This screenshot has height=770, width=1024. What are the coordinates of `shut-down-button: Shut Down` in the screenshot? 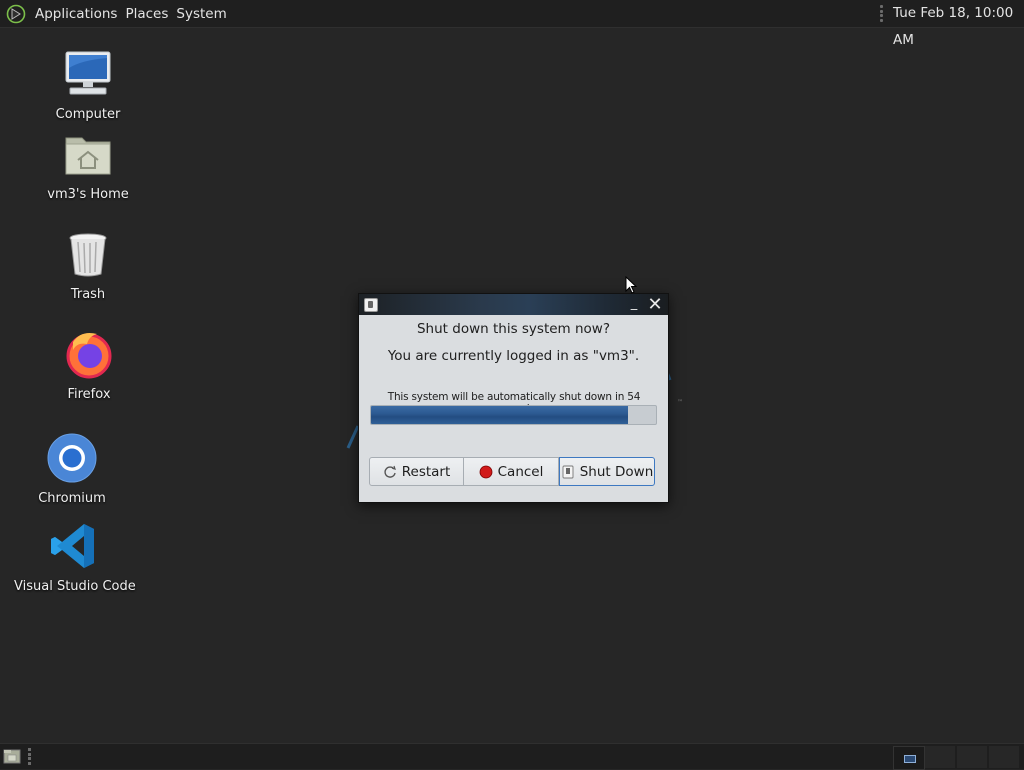 It's located at (607, 471).